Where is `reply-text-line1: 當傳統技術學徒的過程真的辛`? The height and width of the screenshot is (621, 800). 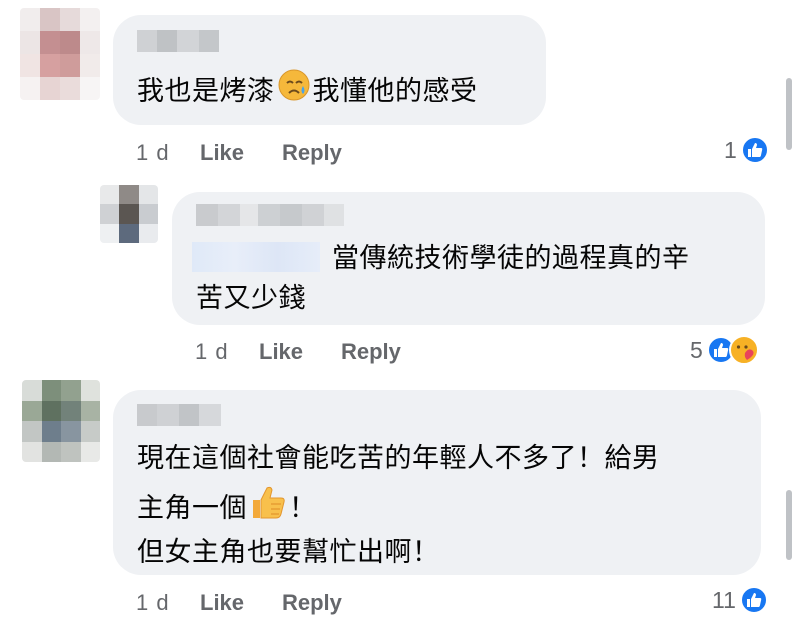
reply-text-line1: 當傳統技術學徒的過程真的辛 is located at coordinates (511, 258).